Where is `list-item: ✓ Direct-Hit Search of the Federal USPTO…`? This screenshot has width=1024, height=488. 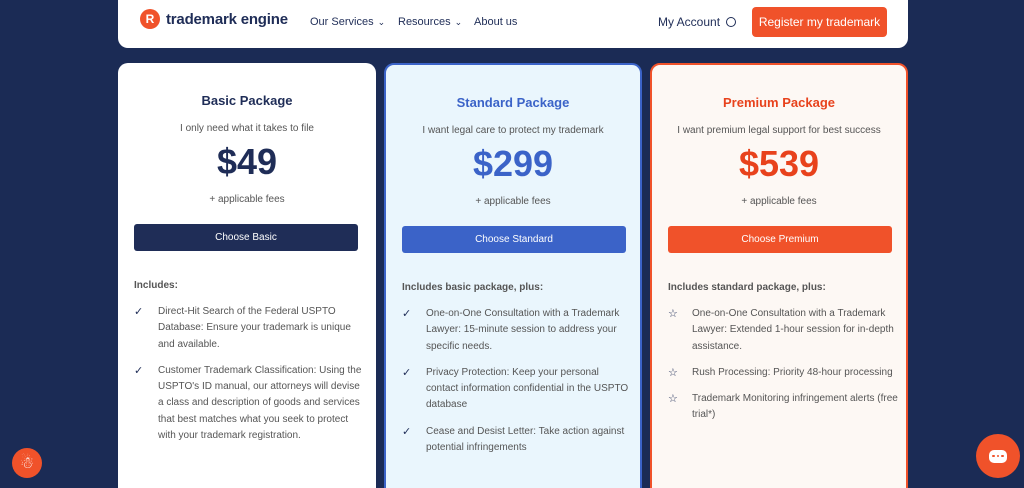
list-item: ✓ Direct-Hit Search of the Federal USPTO… is located at coordinates (249, 328).